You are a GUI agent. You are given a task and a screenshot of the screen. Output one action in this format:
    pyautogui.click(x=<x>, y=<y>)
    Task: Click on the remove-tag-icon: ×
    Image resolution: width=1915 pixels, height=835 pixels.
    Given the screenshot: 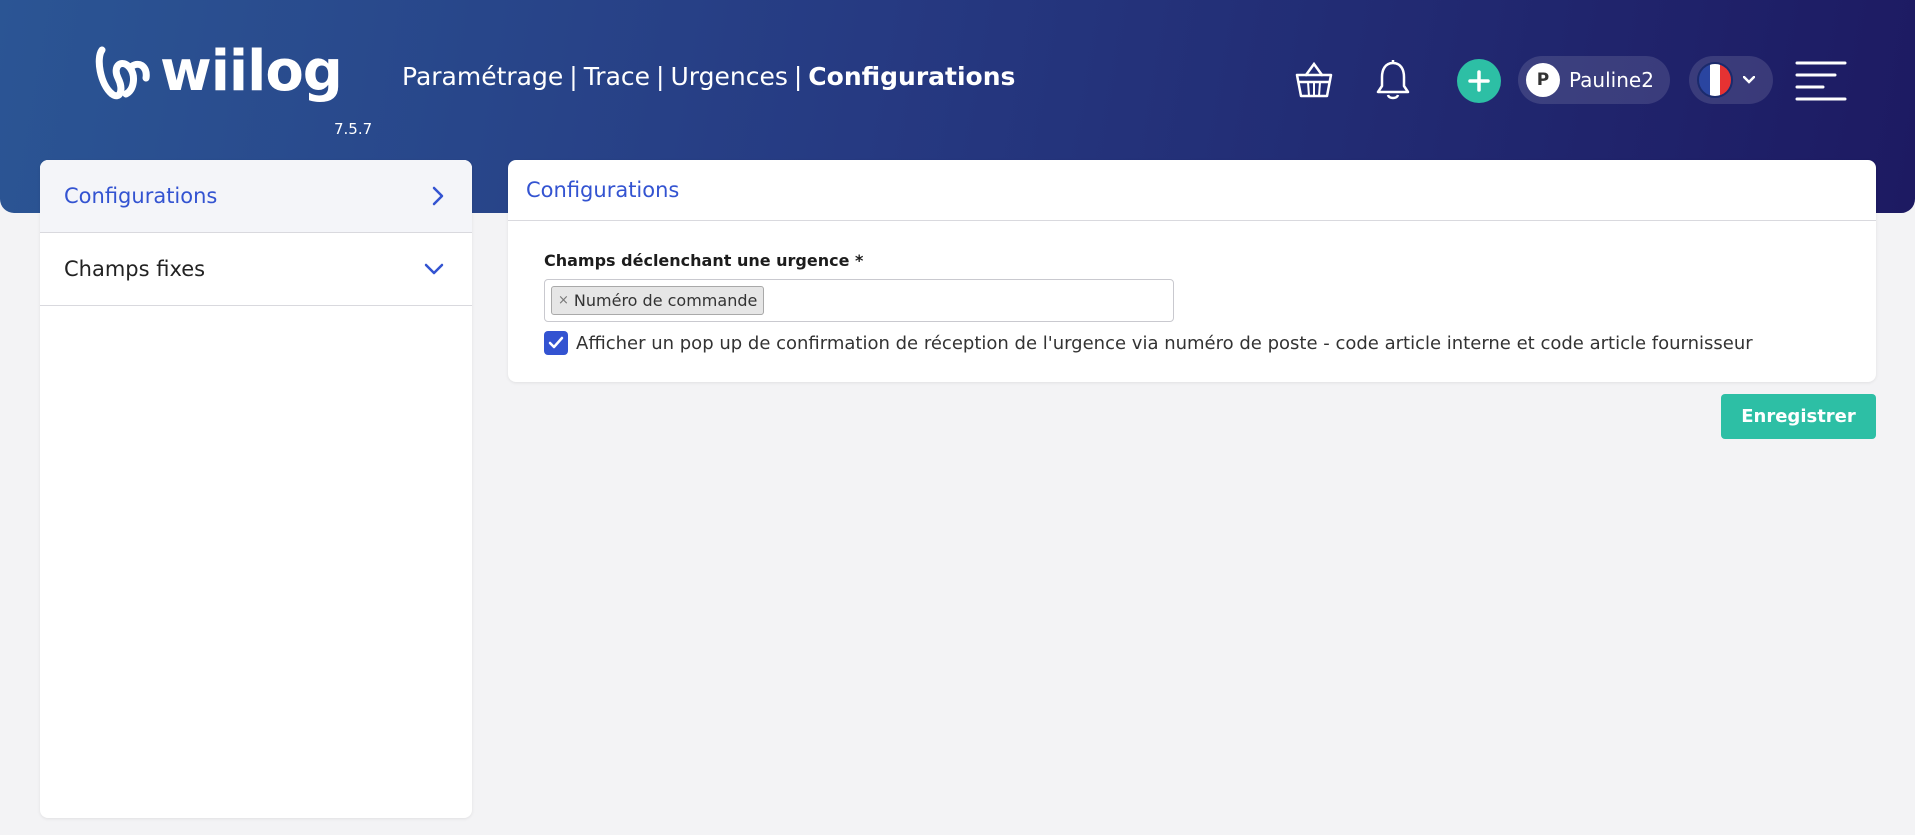 What is the action you would take?
    pyautogui.click(x=563, y=300)
    